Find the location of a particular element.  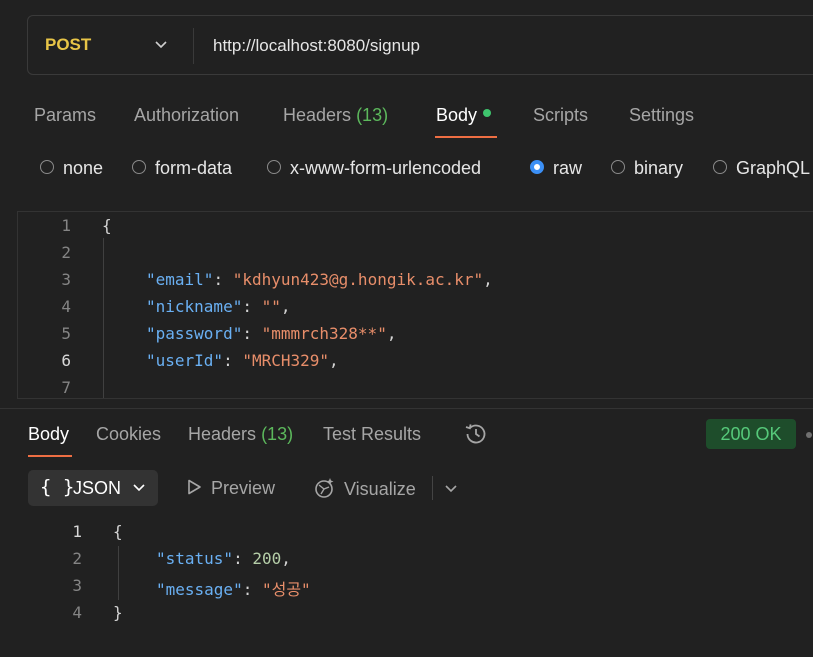

code-line-nickname: "nickname": "", is located at coordinates (218, 306).